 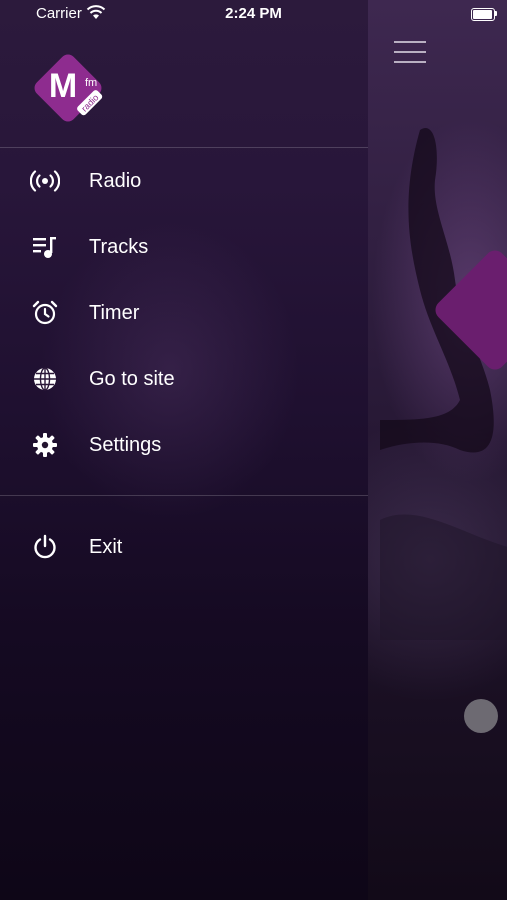 I want to click on playlist-icon, so click(x=45, y=247).